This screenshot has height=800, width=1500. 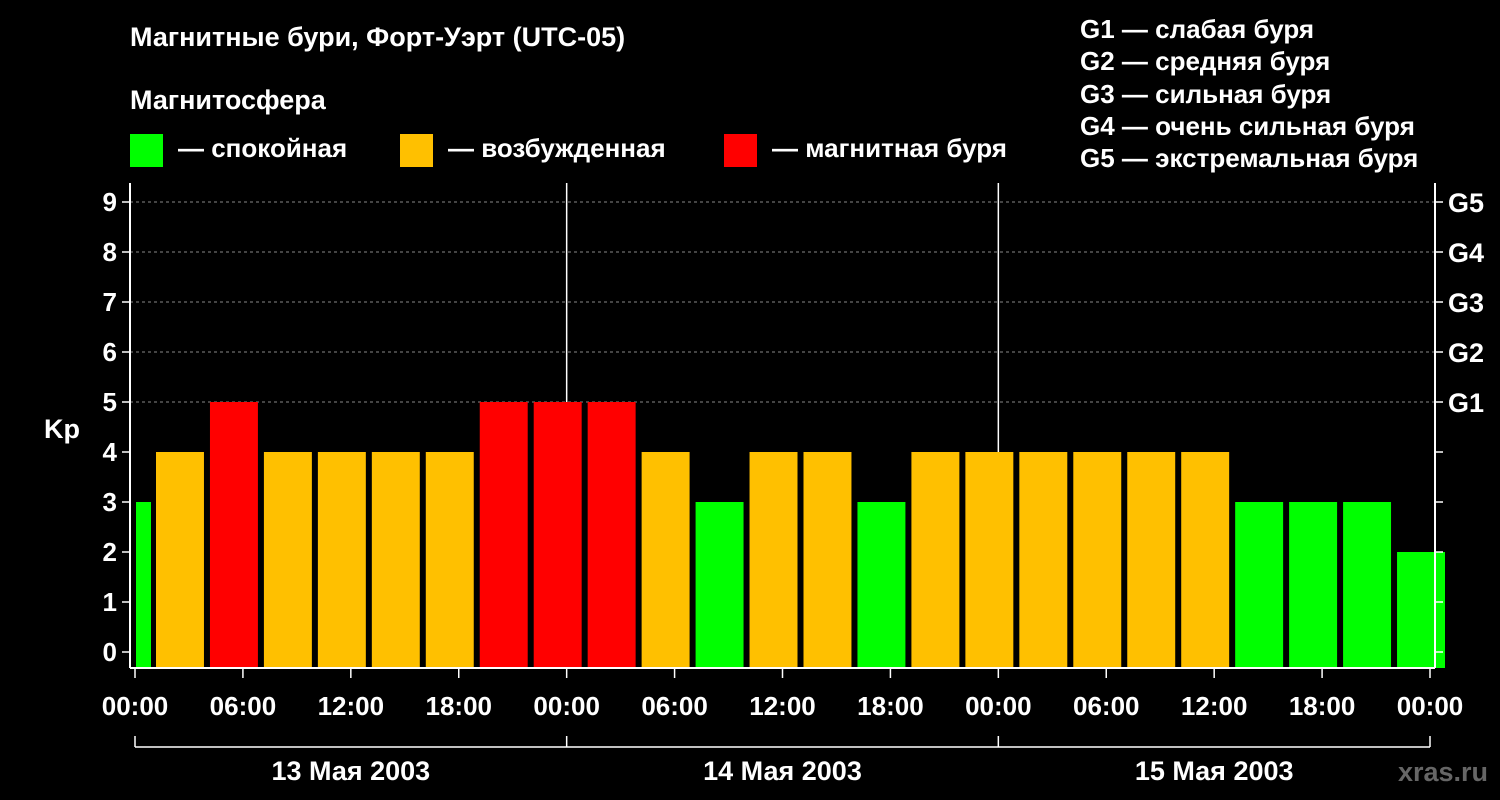 I want to click on y-tick-label: 8, so click(x=110, y=252).